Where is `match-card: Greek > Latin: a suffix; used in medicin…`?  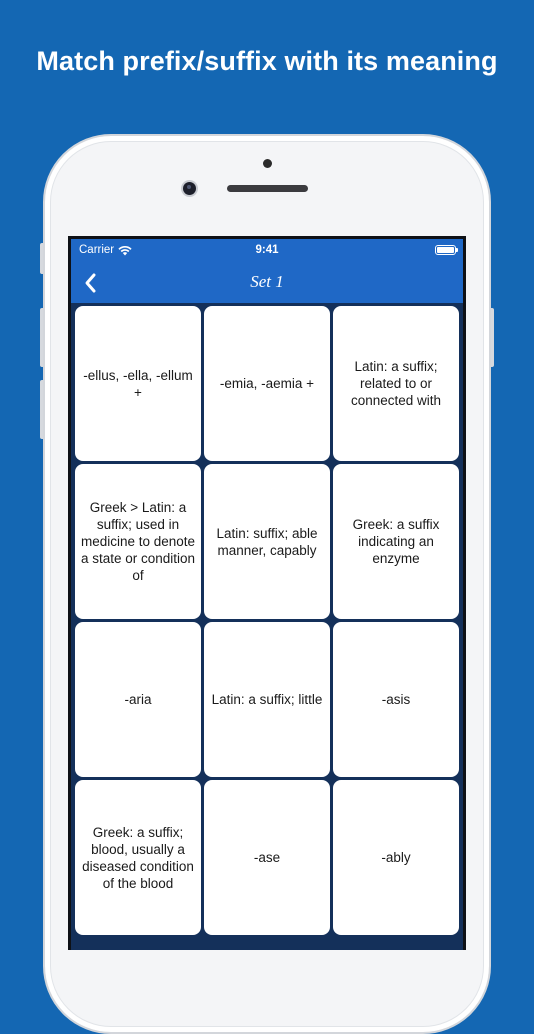 match-card: Greek > Latin: a suffix; used in medicin… is located at coordinates (138, 541).